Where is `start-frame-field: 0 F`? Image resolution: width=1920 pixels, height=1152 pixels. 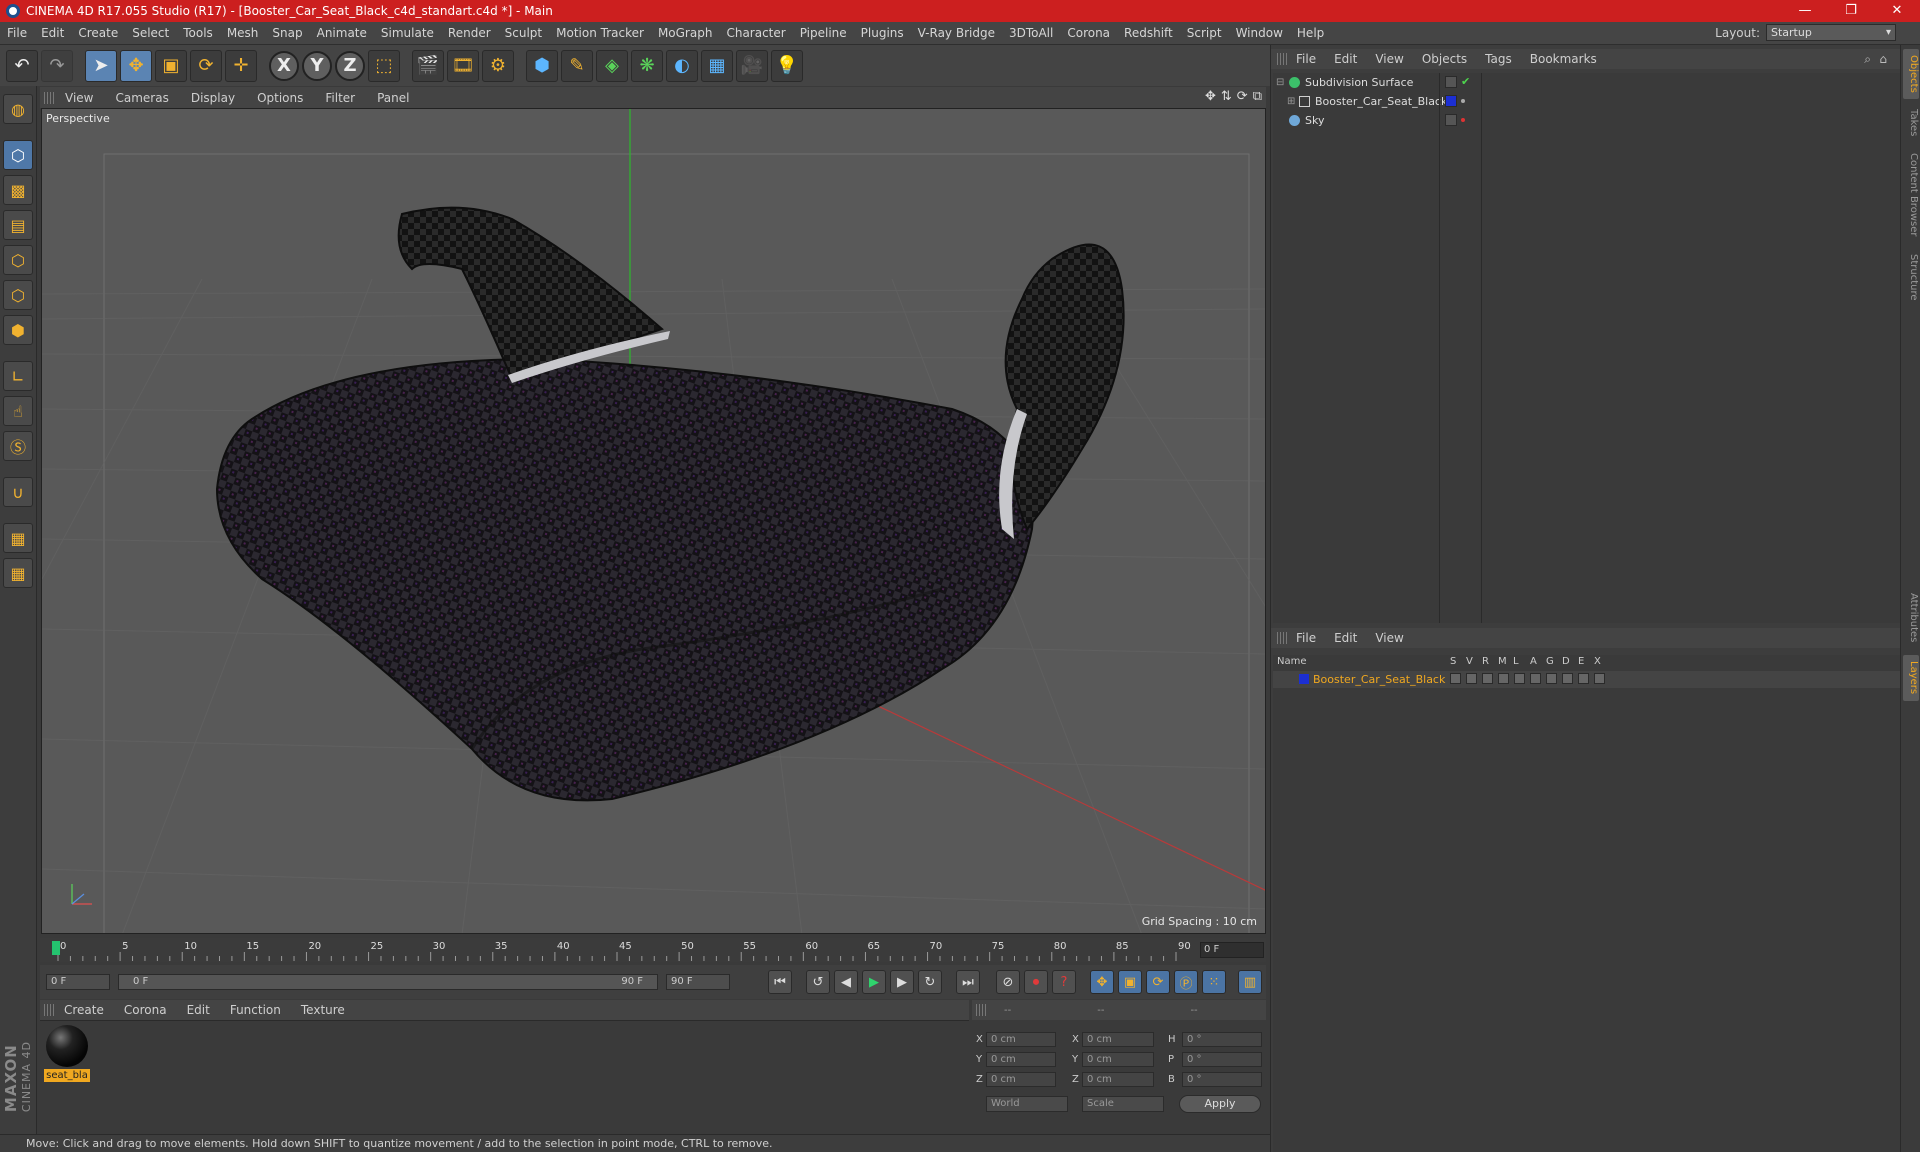 start-frame-field: 0 F is located at coordinates (78, 982).